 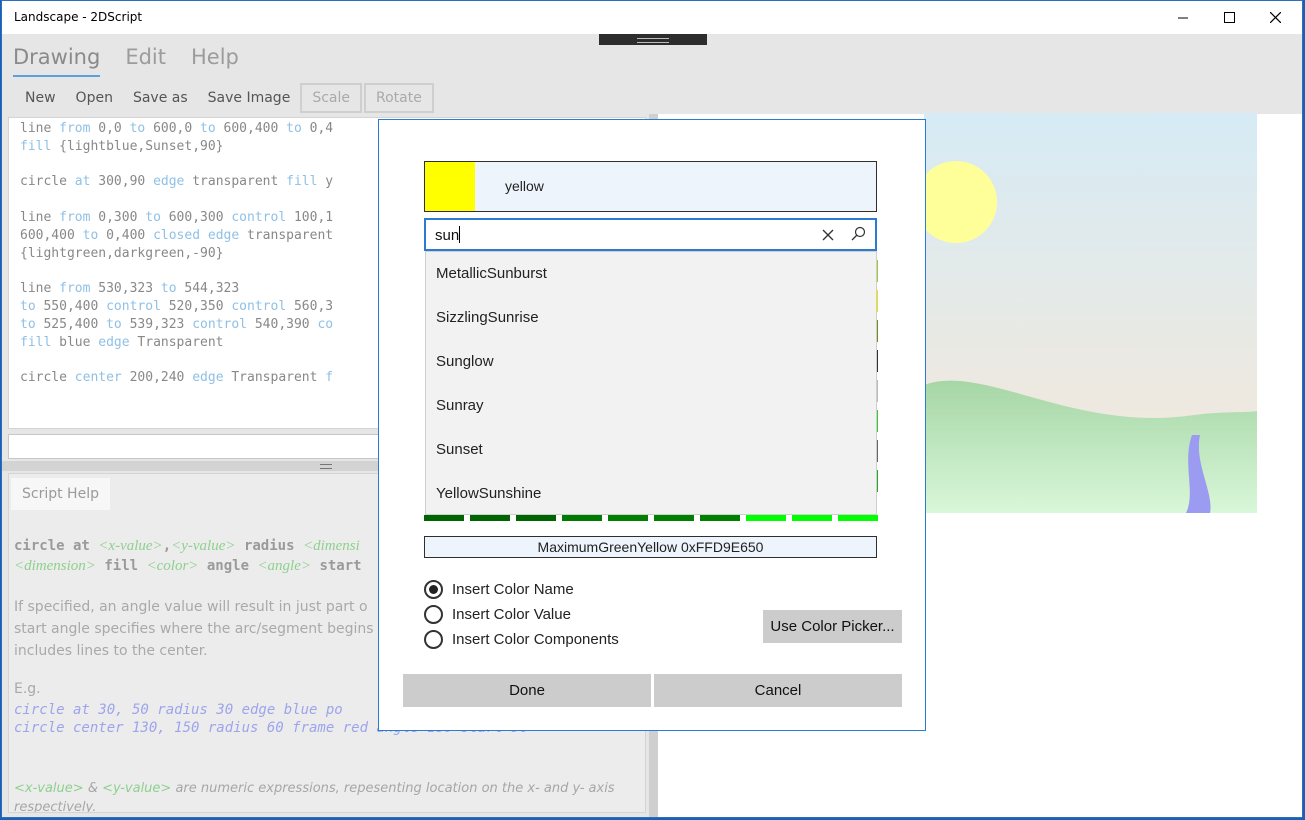 What do you see at coordinates (651, 518) in the screenshot?
I see `color-swatch-row` at bounding box center [651, 518].